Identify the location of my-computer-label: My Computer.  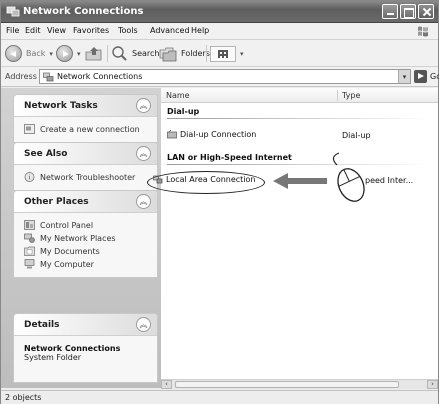
(67, 264).